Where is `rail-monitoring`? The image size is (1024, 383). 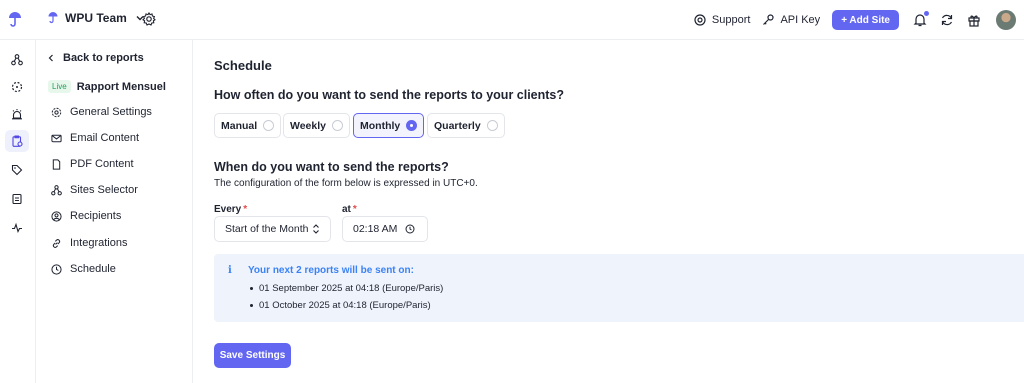
rail-monitoring is located at coordinates (17, 114).